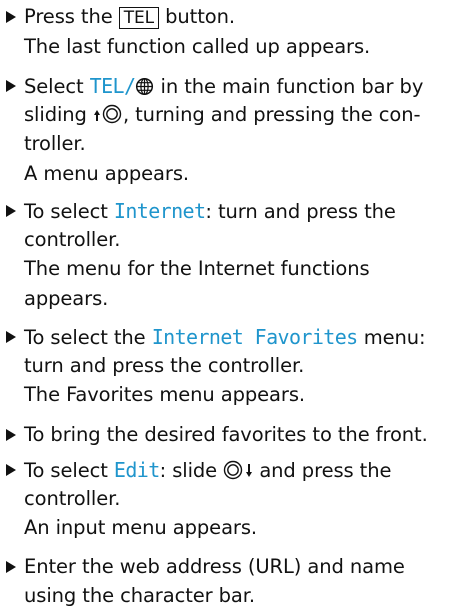 The height and width of the screenshot is (608, 462). What do you see at coordinates (222, 114) in the screenshot?
I see `step-line: sliding , turning and pressing the con-` at bounding box center [222, 114].